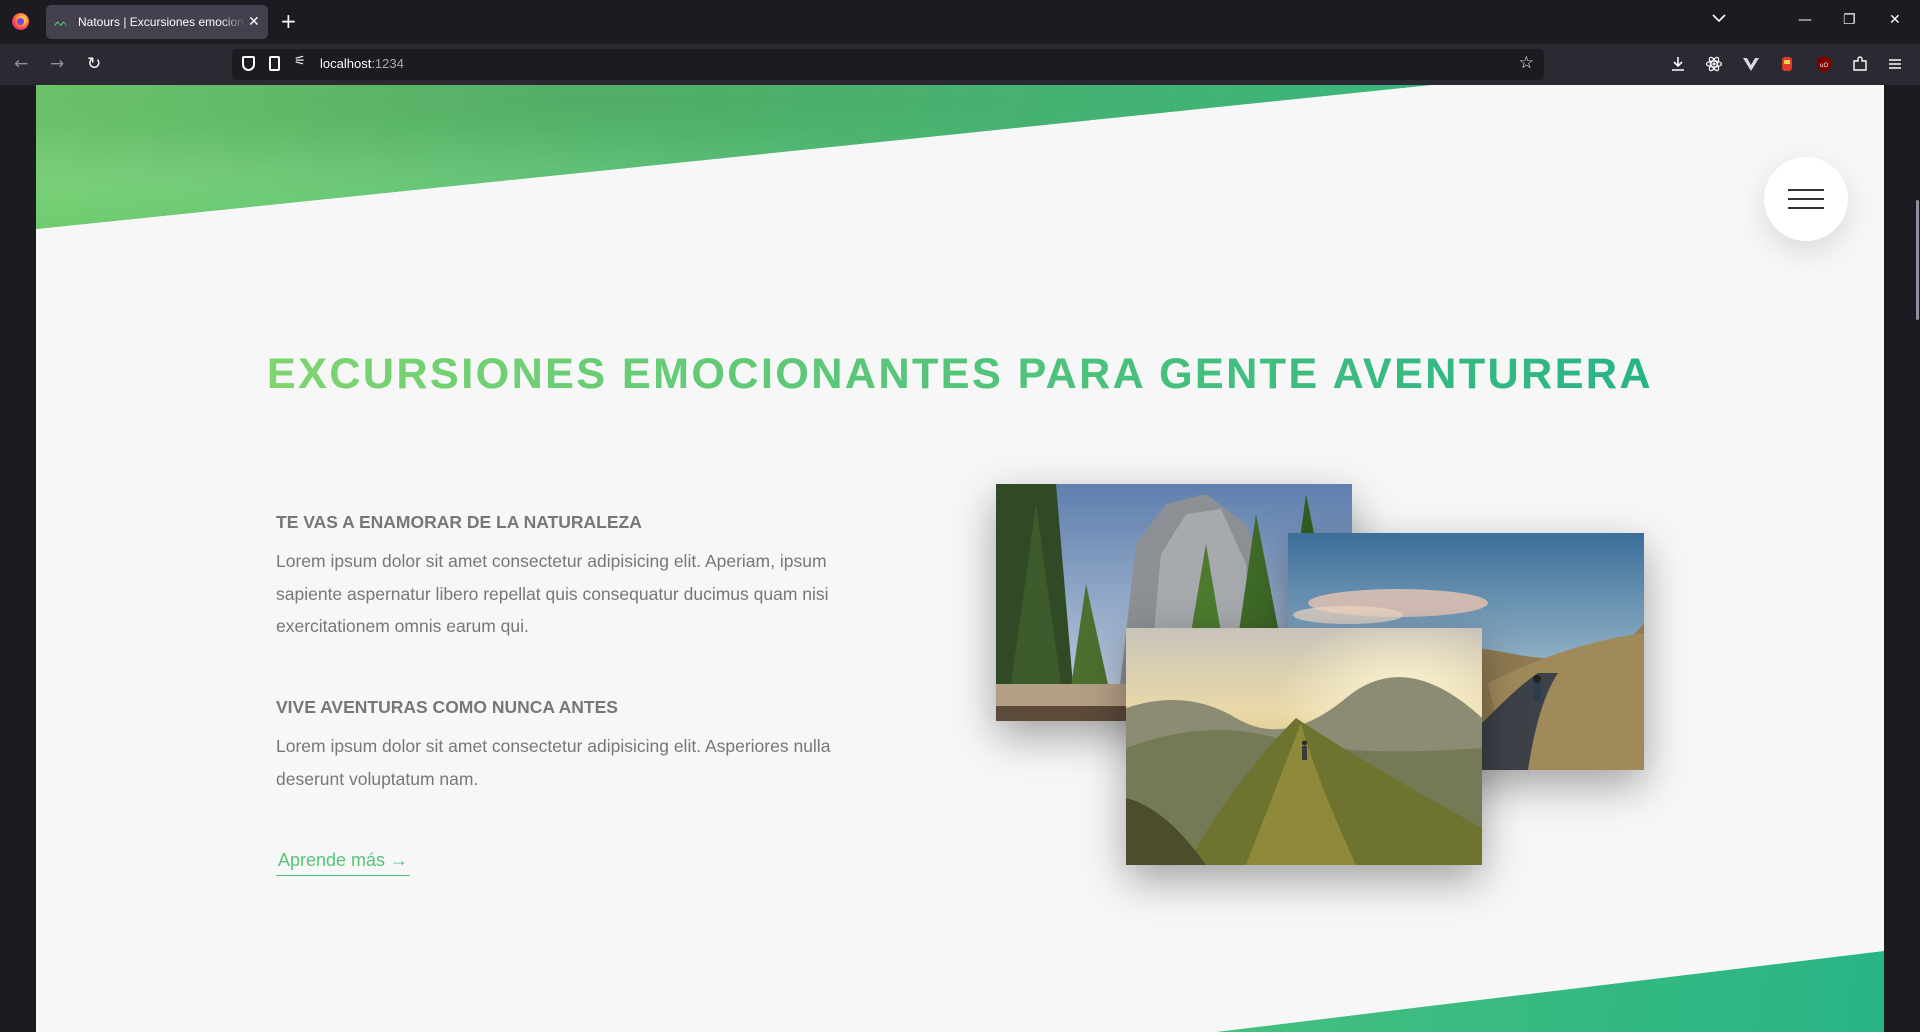 This screenshot has height=1032, width=1920. I want to click on tab-close-icon: ✕, so click(254, 22).